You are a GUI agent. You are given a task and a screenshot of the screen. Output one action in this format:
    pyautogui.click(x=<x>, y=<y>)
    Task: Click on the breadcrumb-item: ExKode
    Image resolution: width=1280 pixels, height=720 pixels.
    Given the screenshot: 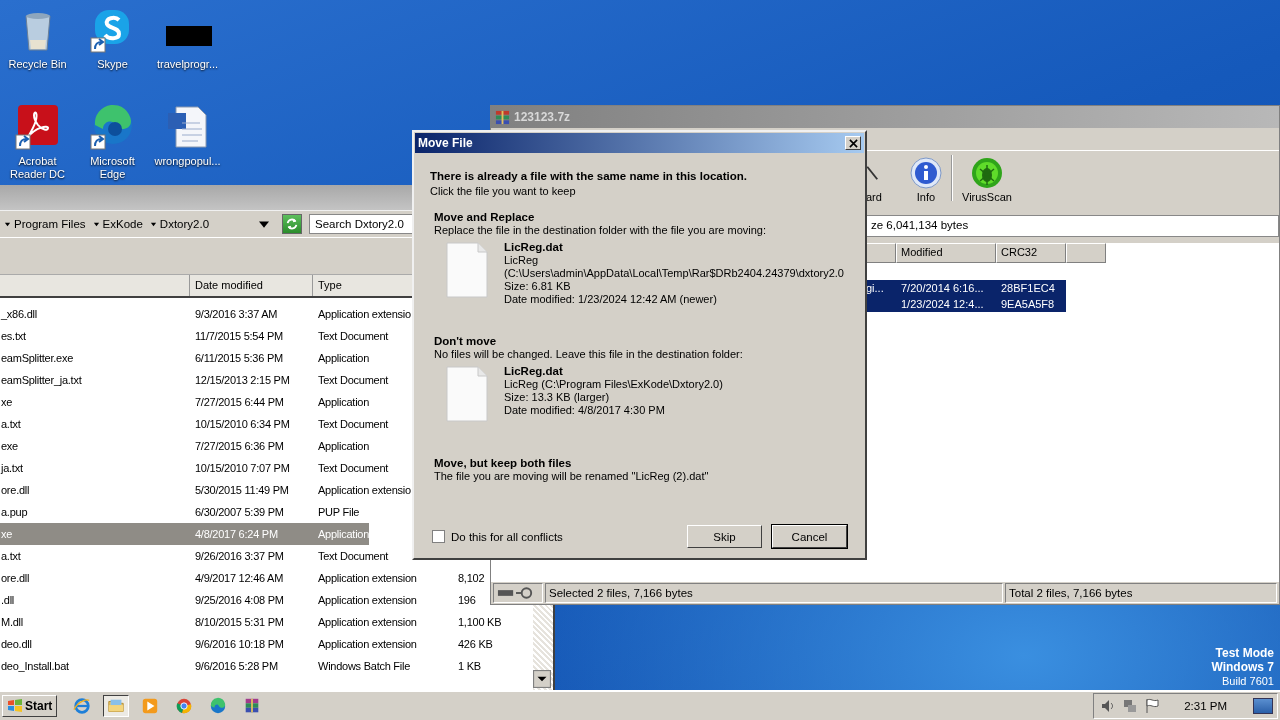 What is the action you would take?
    pyautogui.click(x=122, y=224)
    